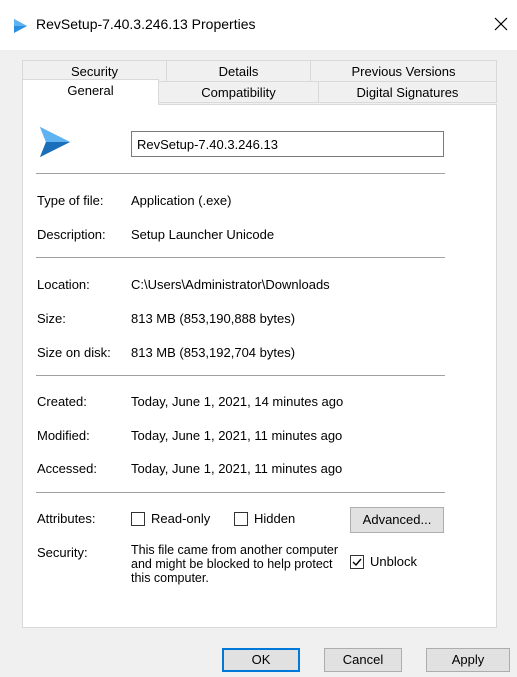  Describe the element at coordinates (363, 660) in the screenshot. I see `cancel-button: Cancel` at that location.